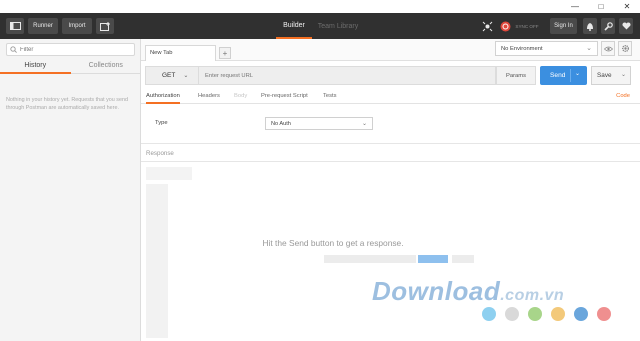  I want to click on window-titlebar: — □ ✕, so click(320, 6).